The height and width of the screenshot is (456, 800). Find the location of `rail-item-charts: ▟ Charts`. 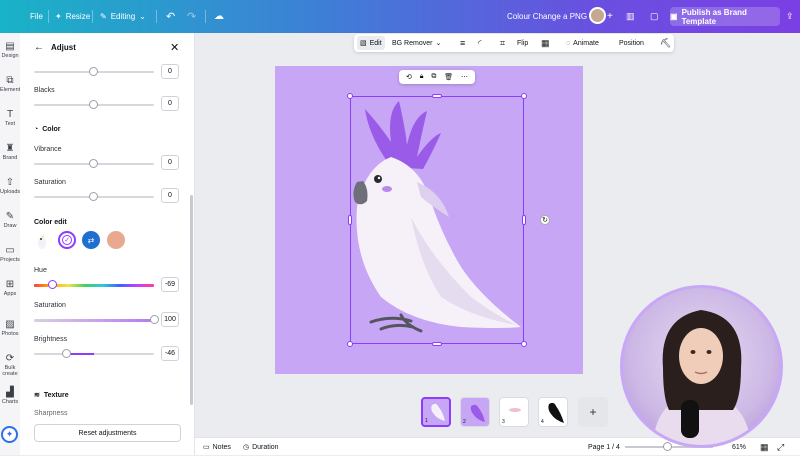

rail-item-charts: ▟ Charts is located at coordinates (10, 396).